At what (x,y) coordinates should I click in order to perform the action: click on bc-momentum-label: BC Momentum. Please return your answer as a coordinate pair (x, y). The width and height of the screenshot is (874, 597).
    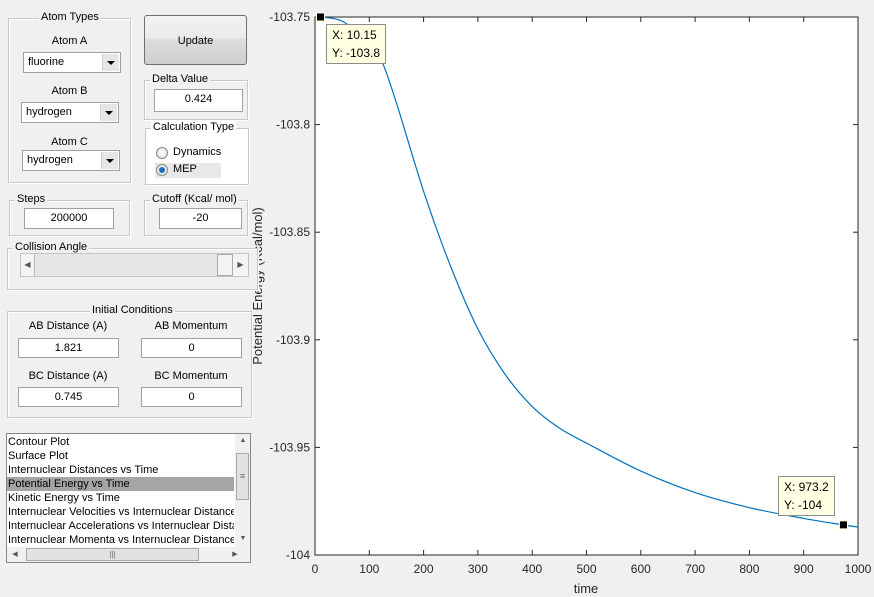
    Looking at the image, I should click on (191, 376).